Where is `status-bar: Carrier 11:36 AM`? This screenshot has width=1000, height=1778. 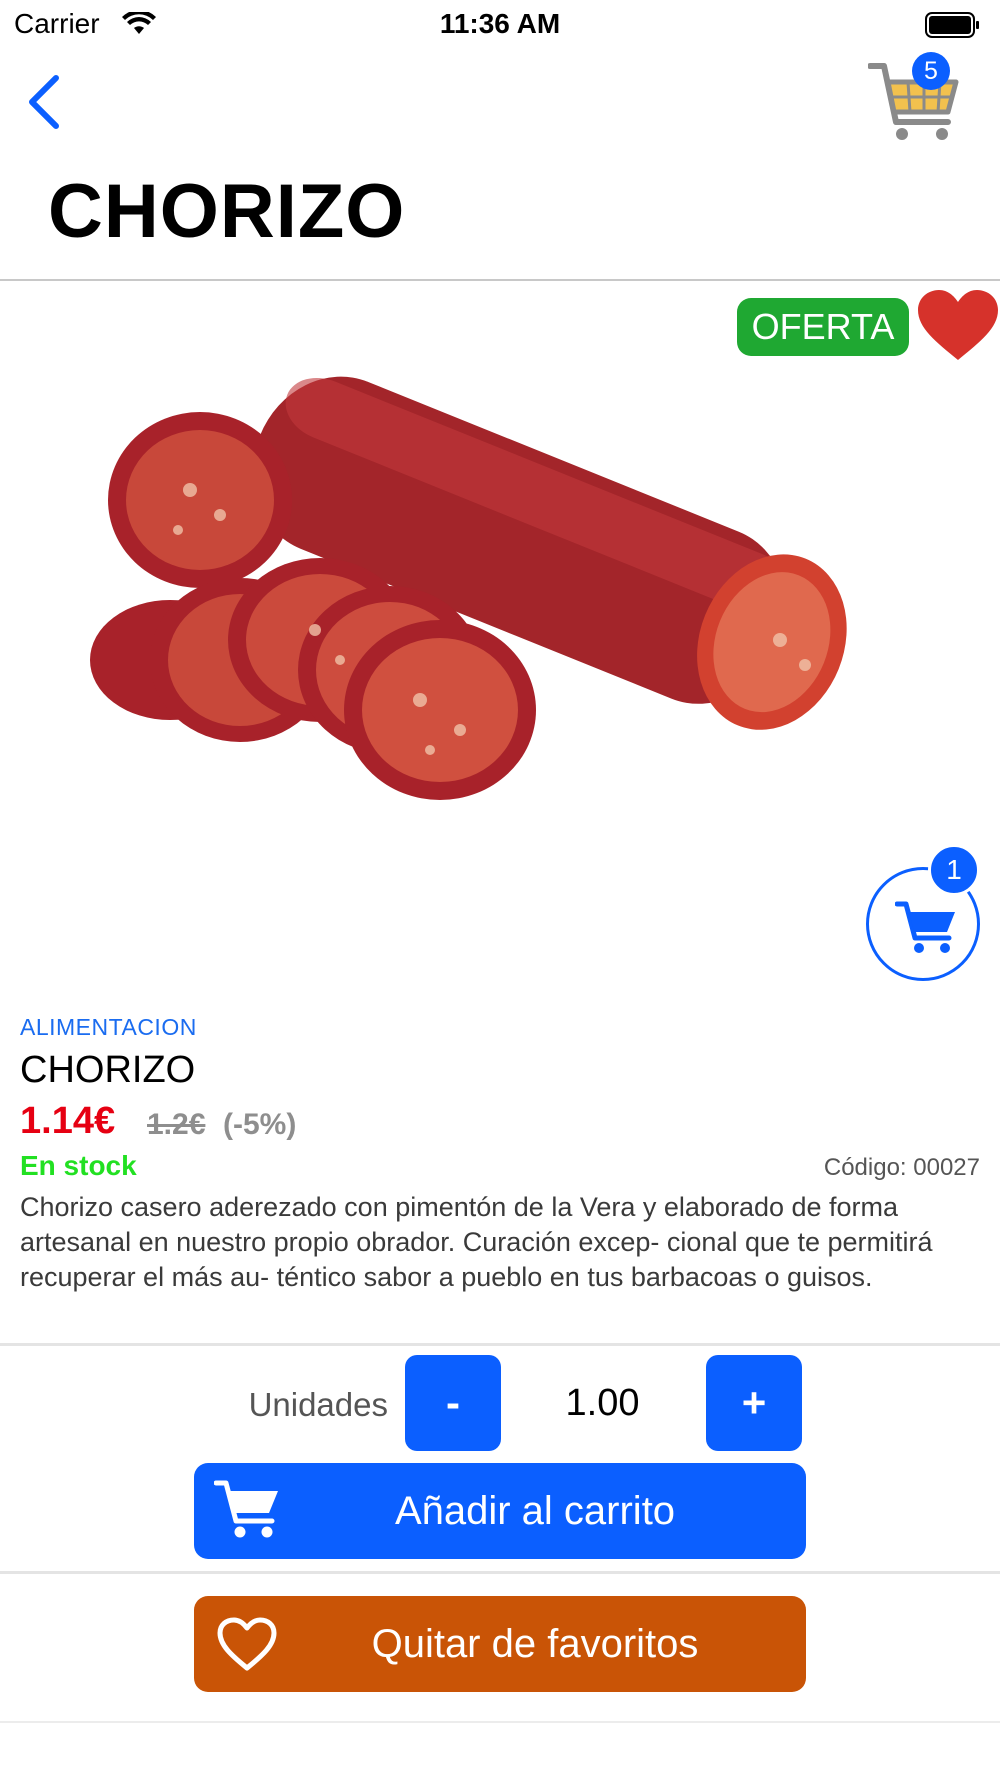 status-bar: Carrier 11:36 AM is located at coordinates (500, 25).